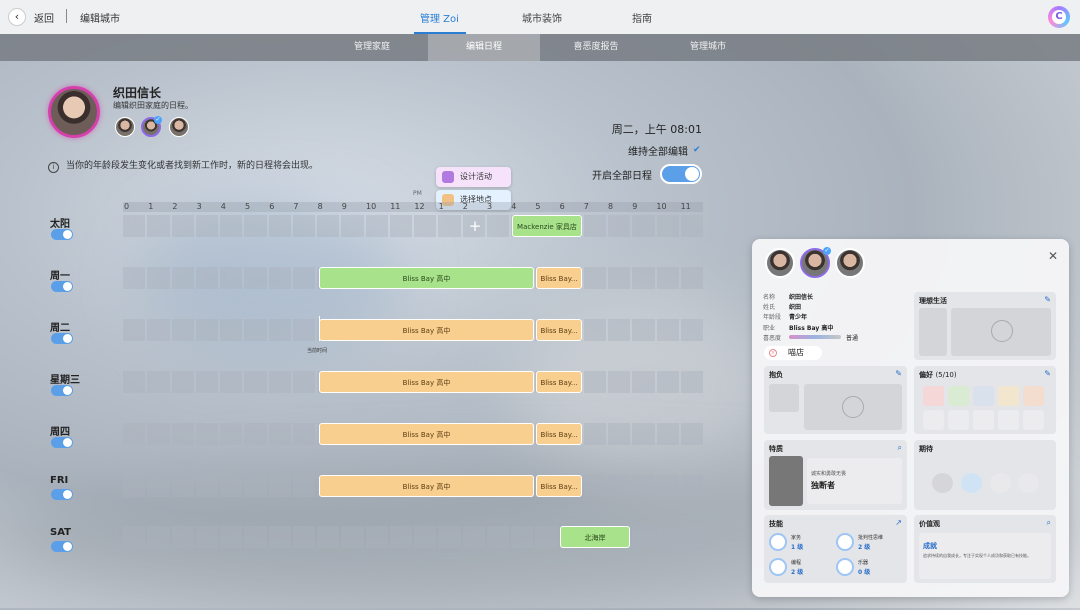 The height and width of the screenshot is (610, 1080). I want to click on schedule-block-sat: 北海岸, so click(595, 537).